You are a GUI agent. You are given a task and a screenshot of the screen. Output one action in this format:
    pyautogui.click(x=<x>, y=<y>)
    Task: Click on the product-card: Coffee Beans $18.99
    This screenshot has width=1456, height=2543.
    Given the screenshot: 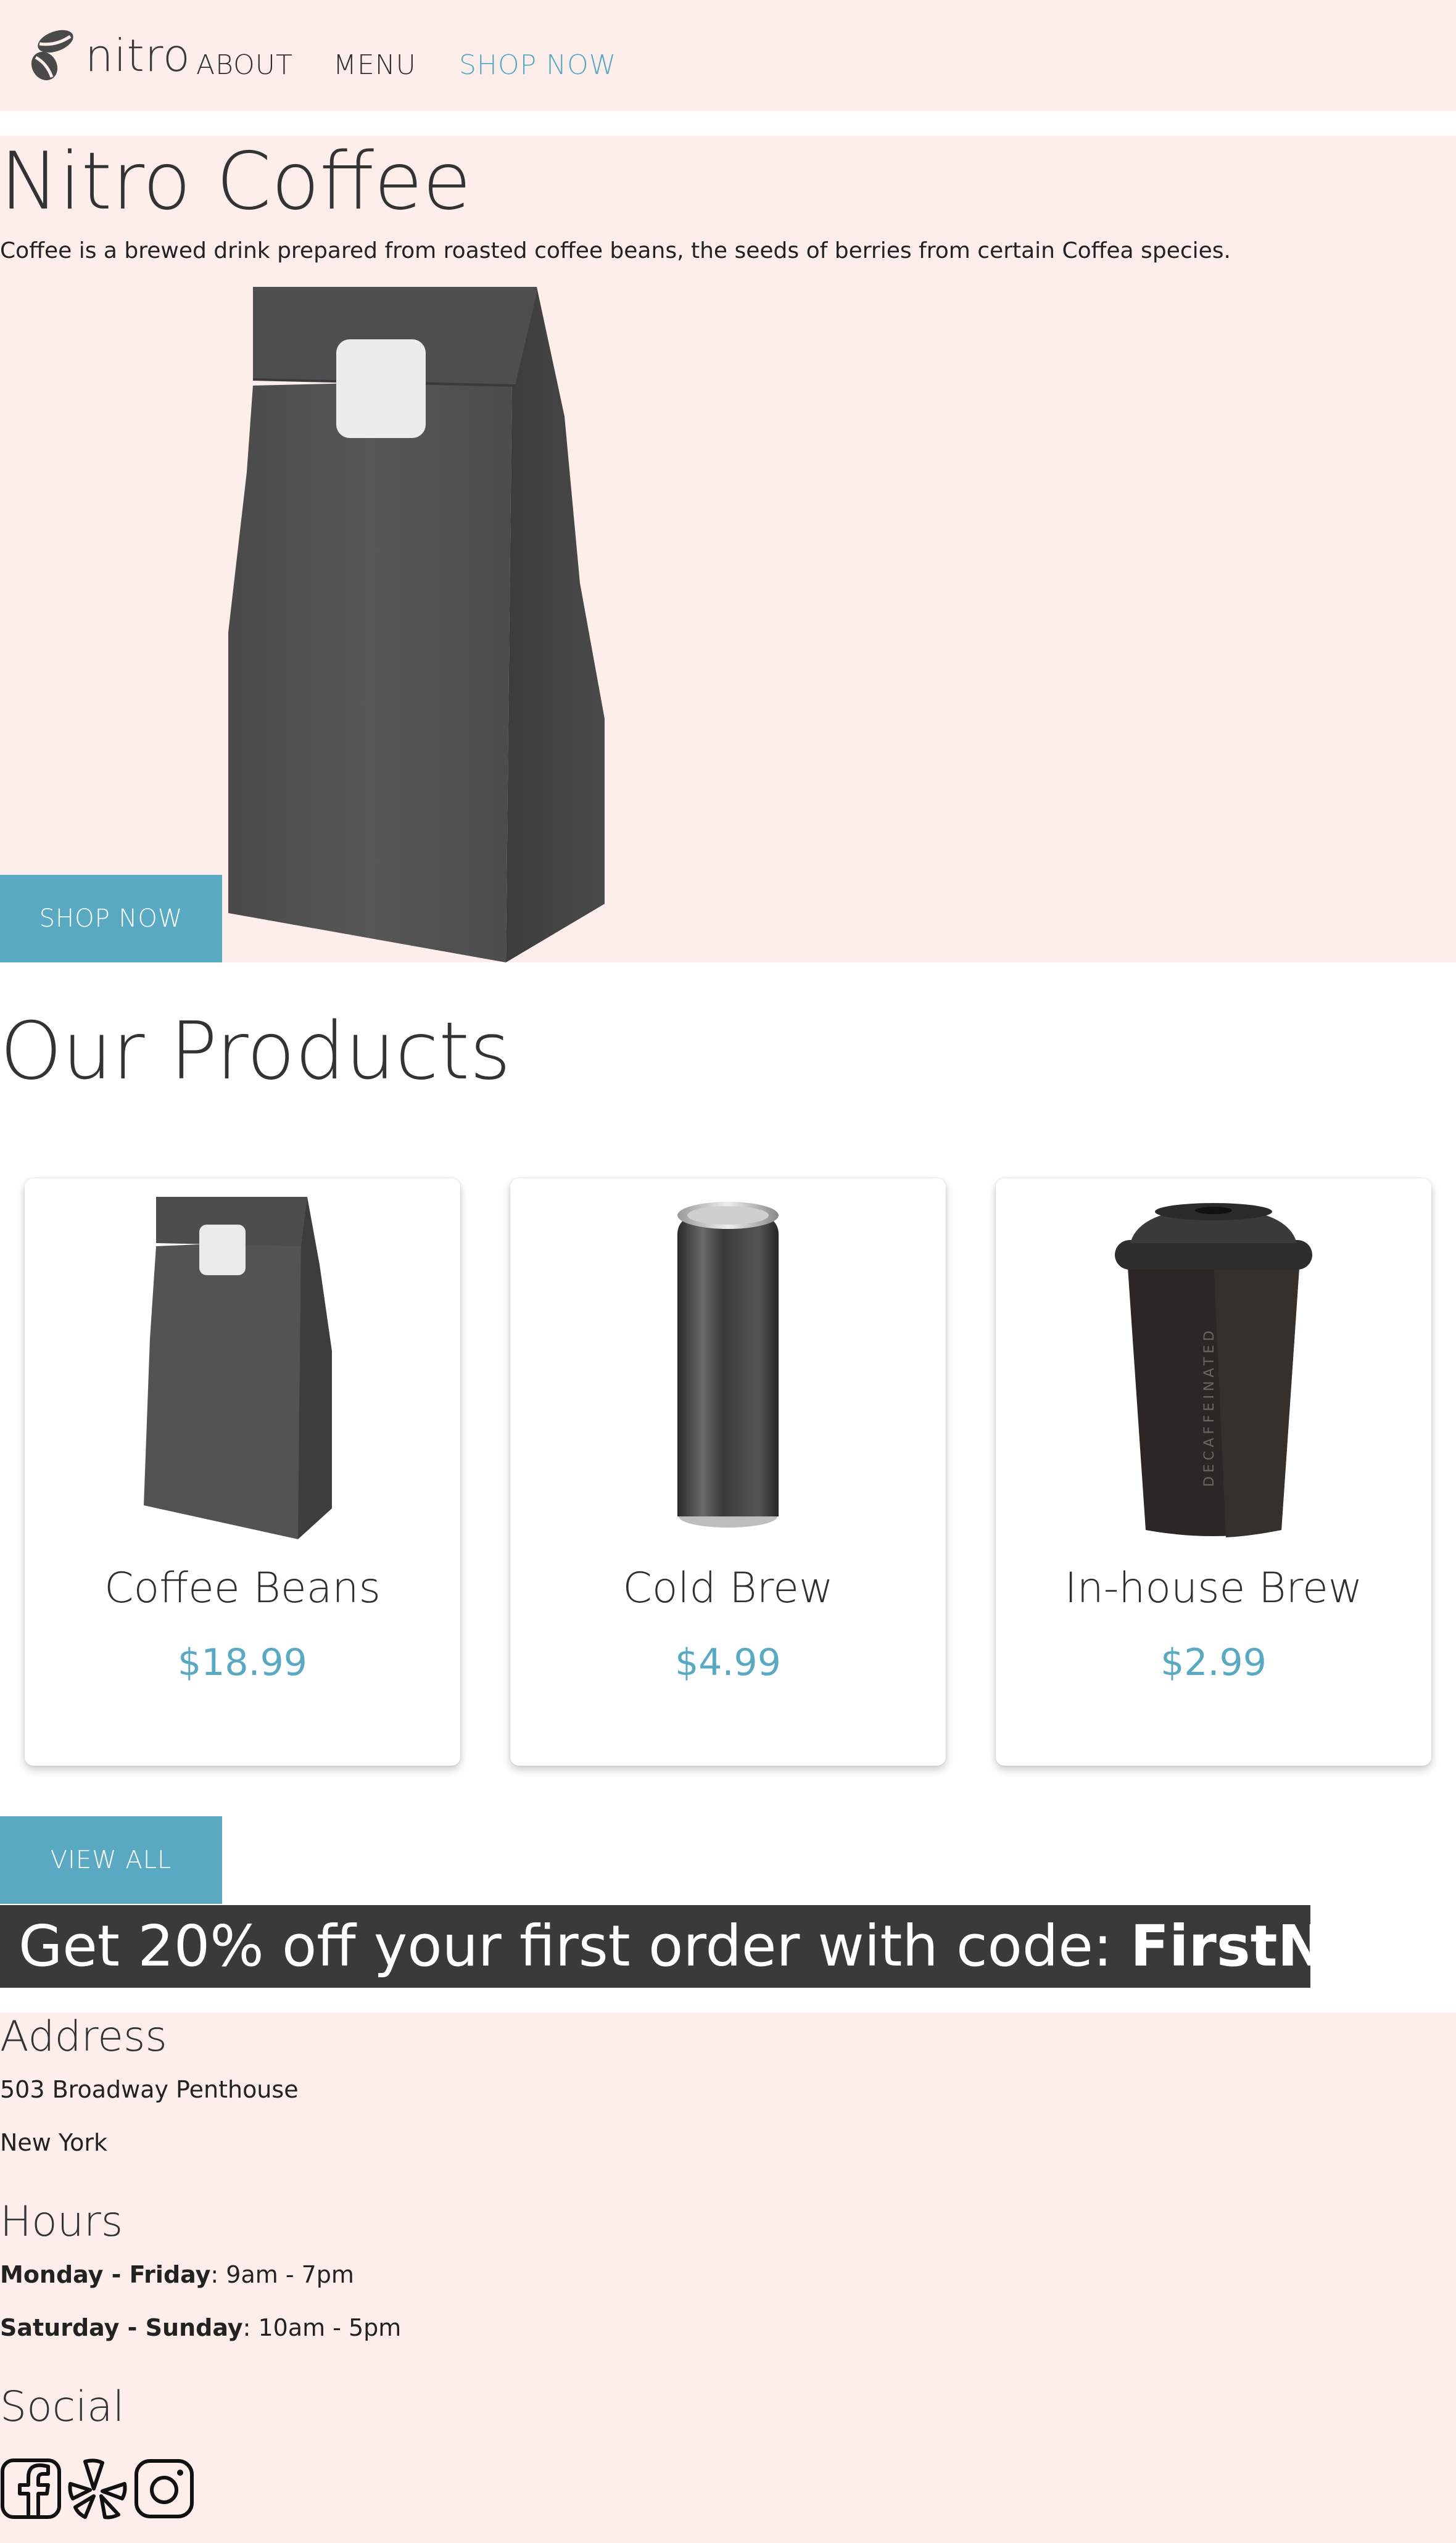 What is the action you would take?
    pyautogui.click(x=242, y=1472)
    